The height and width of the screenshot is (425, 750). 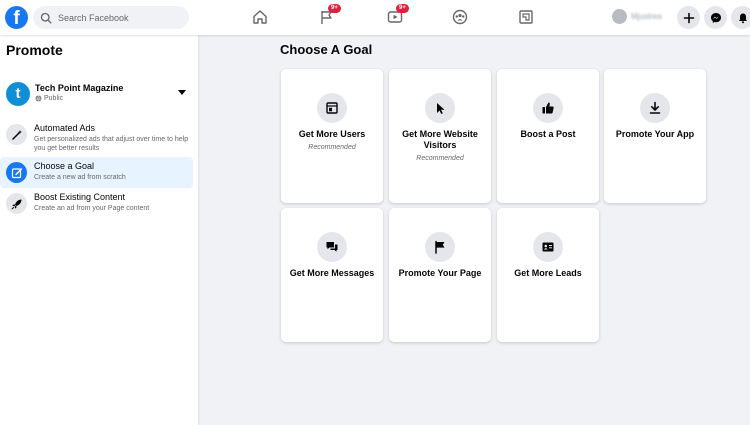 I want to click on goal-card-label: Boost a Post, so click(x=548, y=134).